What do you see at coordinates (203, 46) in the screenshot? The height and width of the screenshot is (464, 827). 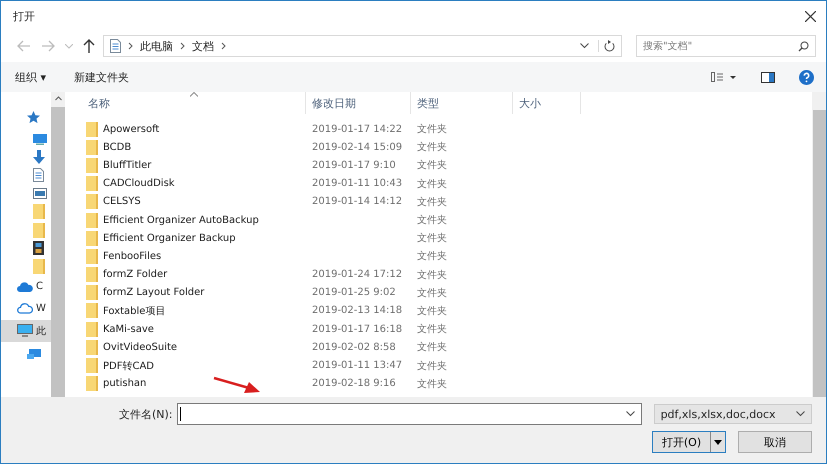 I see `breadcrumb-item: 文档` at bounding box center [203, 46].